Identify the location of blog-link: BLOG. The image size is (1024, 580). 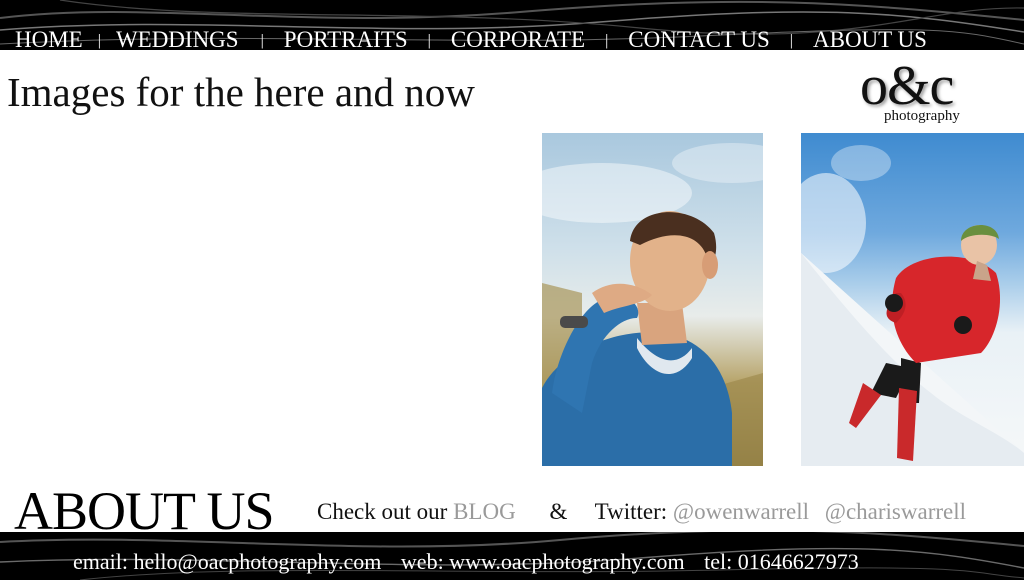
(484, 511).